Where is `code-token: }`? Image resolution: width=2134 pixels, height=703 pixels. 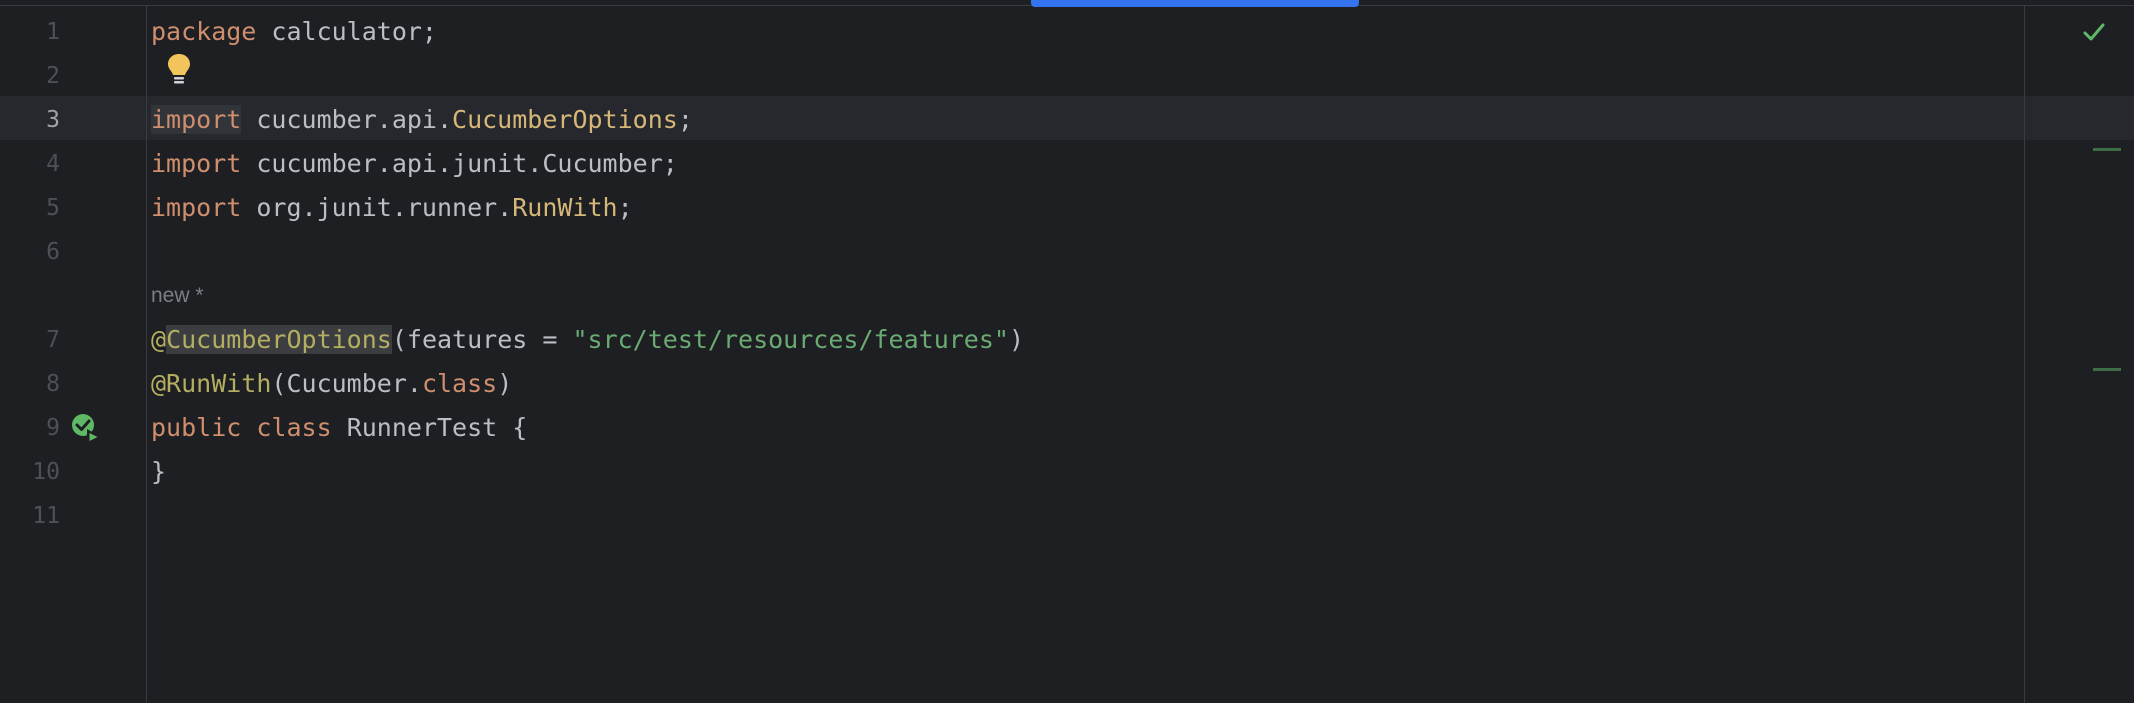 code-token: } is located at coordinates (159, 471).